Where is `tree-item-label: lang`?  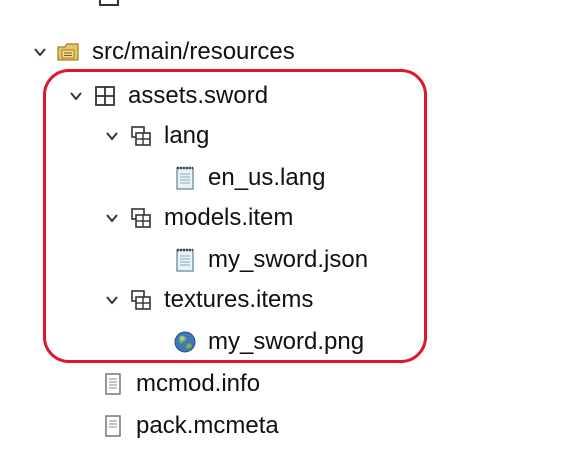
tree-item-label: lang is located at coordinates (187, 135).